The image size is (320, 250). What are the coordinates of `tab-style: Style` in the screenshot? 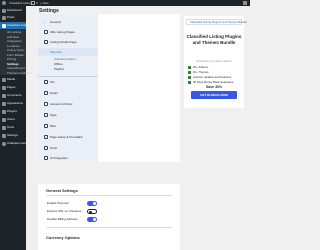 It's located at (68, 115).